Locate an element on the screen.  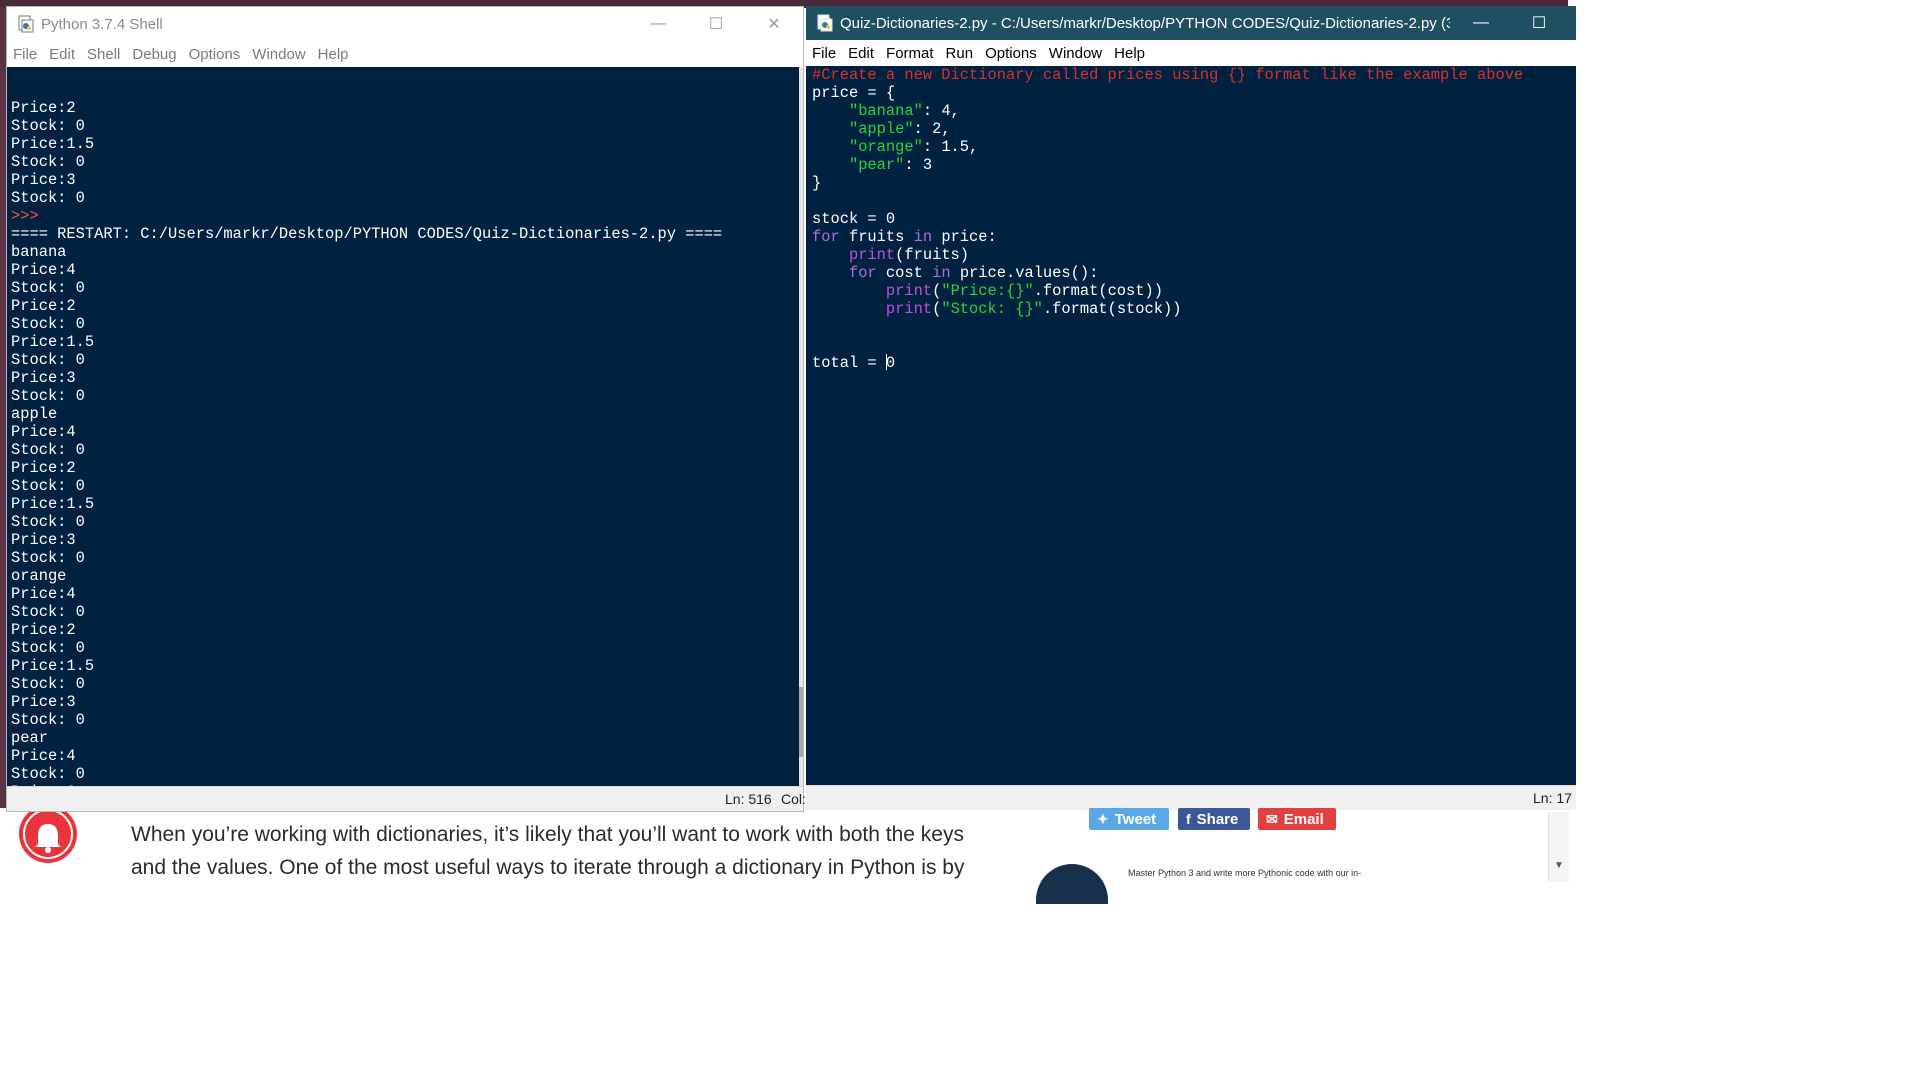
code-line: print("Price:{}".format(cost)) is located at coordinates (1194, 291).